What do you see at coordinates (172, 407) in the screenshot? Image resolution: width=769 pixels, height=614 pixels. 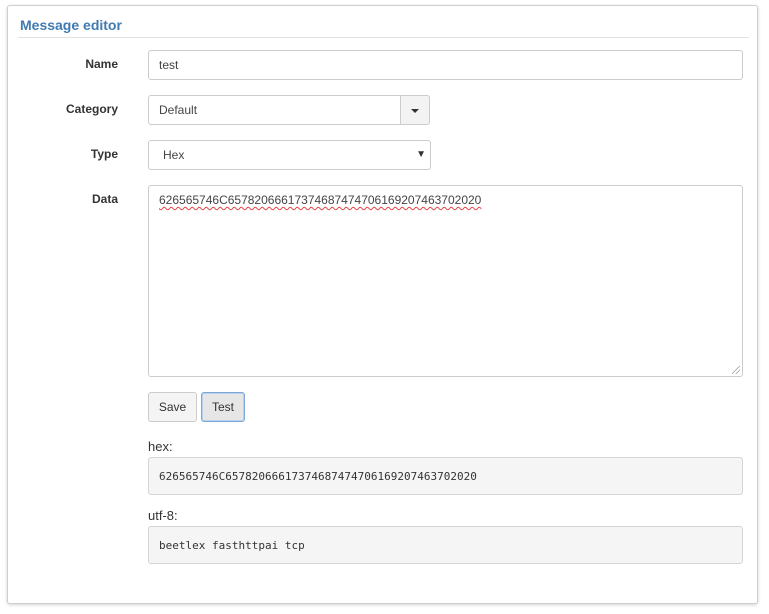 I see `save-button: Save` at bounding box center [172, 407].